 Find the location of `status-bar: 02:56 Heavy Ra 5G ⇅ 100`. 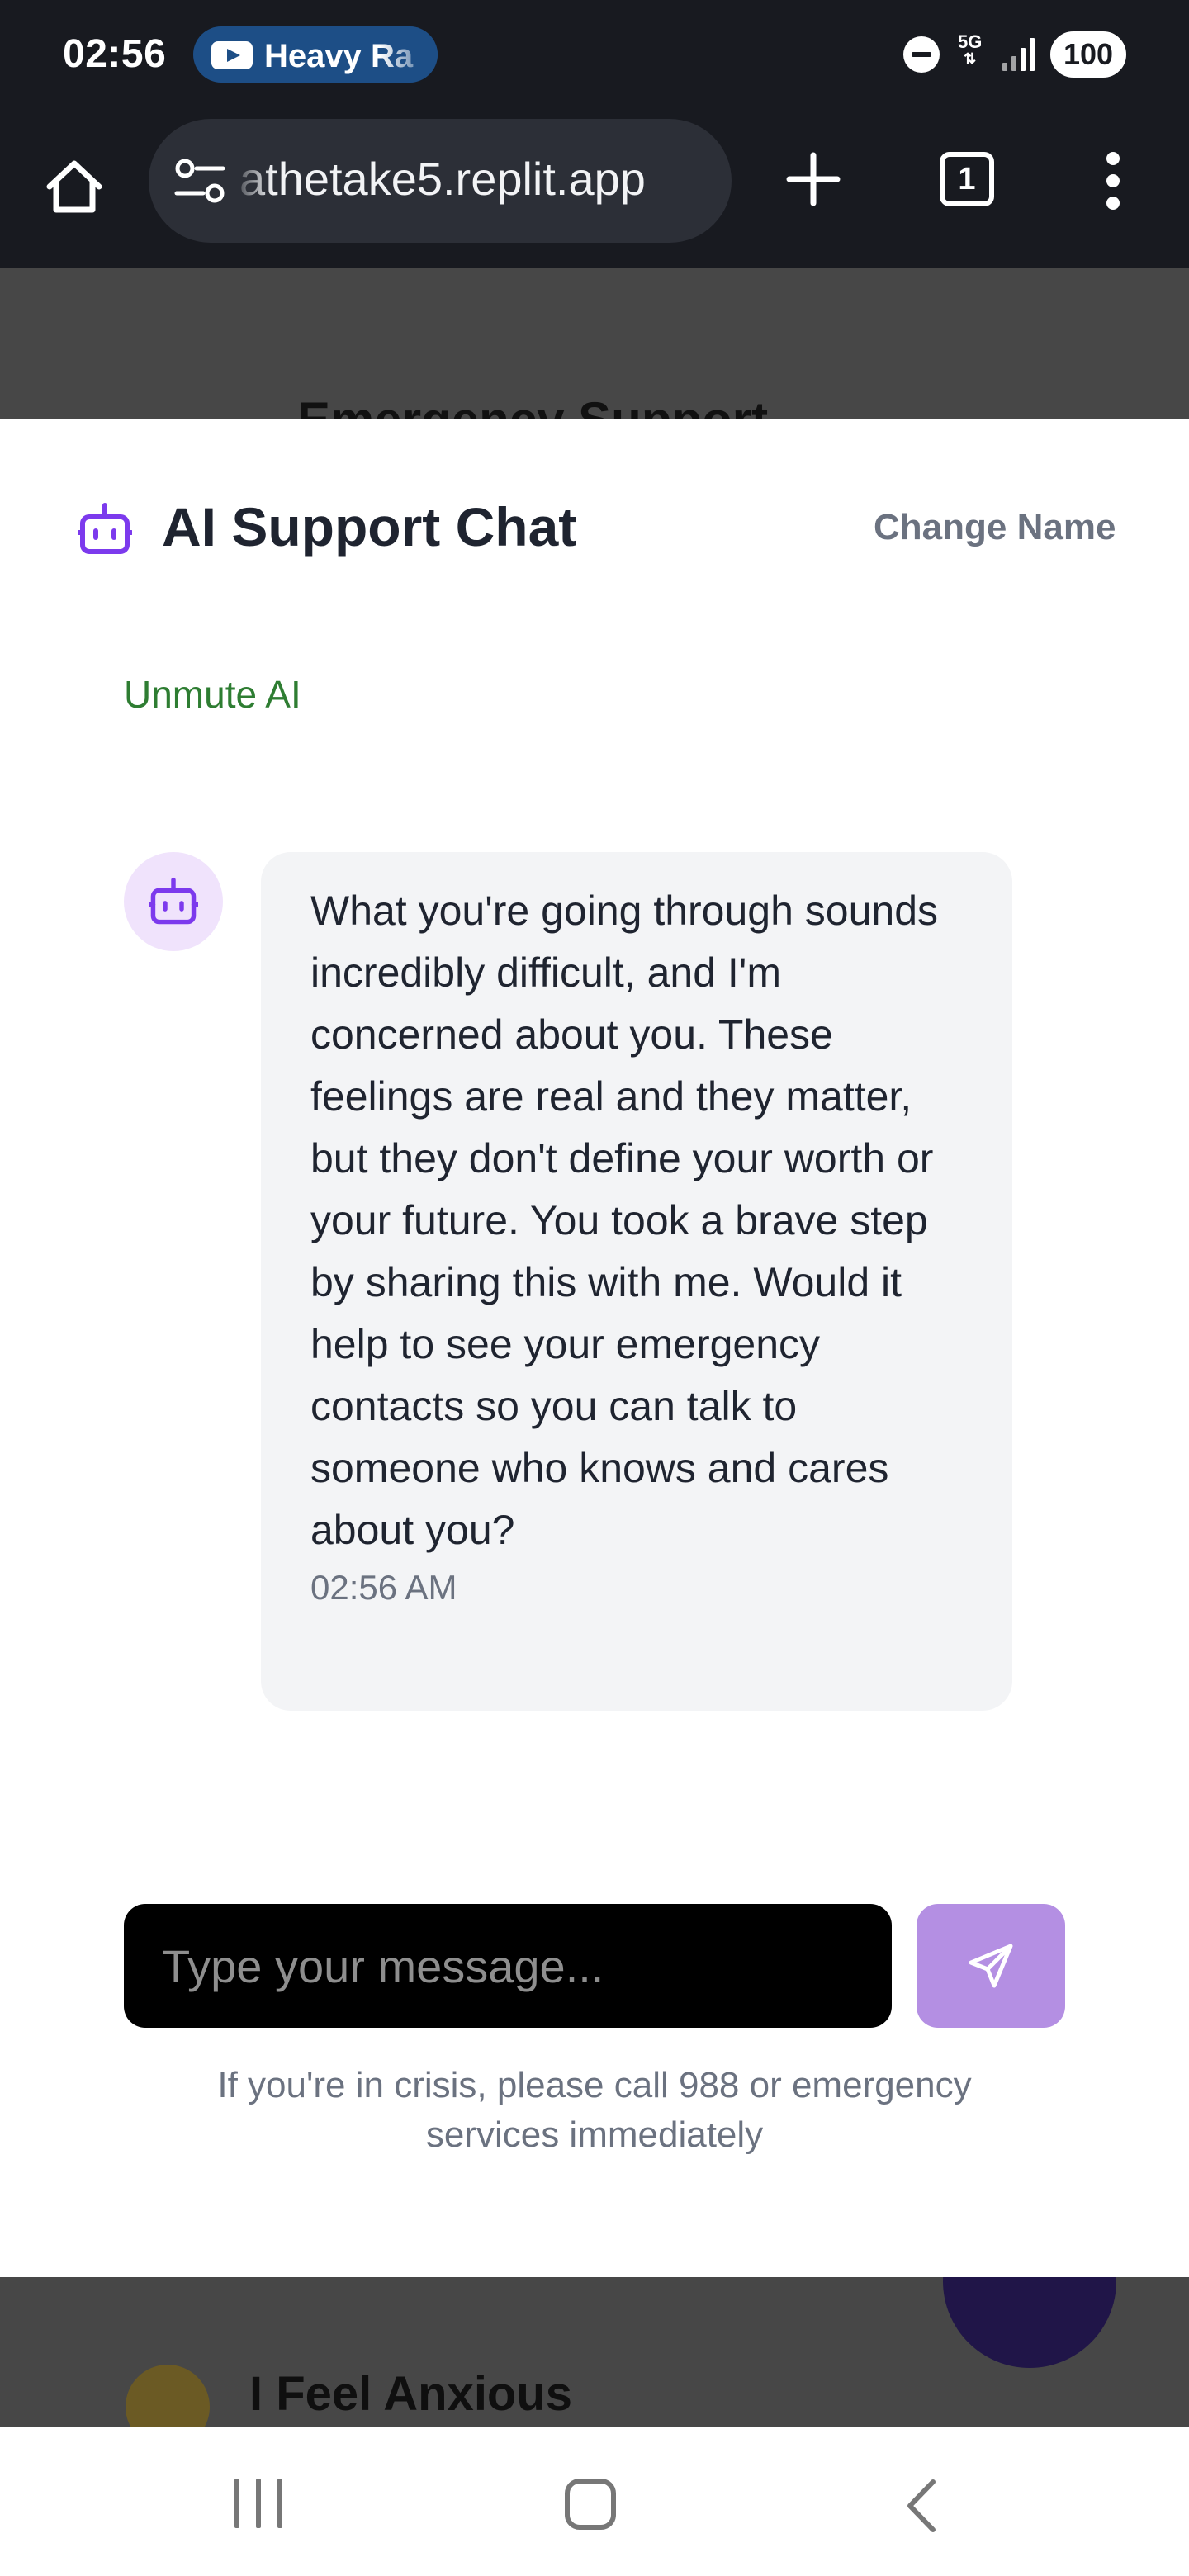

status-bar: 02:56 Heavy Ra 5G ⇅ 100 is located at coordinates (594, 55).